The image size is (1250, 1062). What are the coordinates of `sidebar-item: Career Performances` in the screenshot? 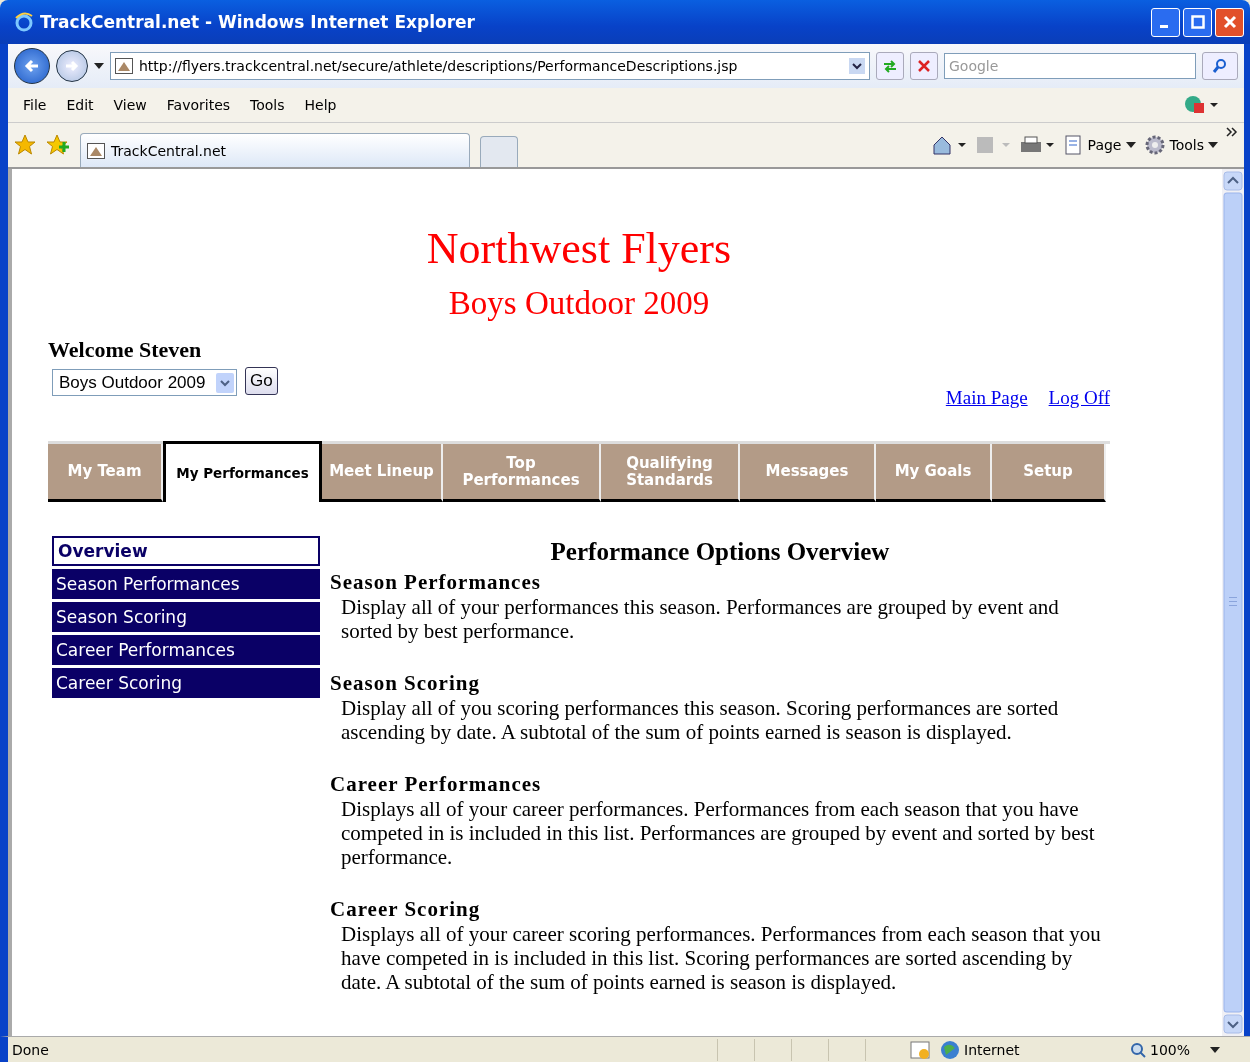 It's located at (186, 650).